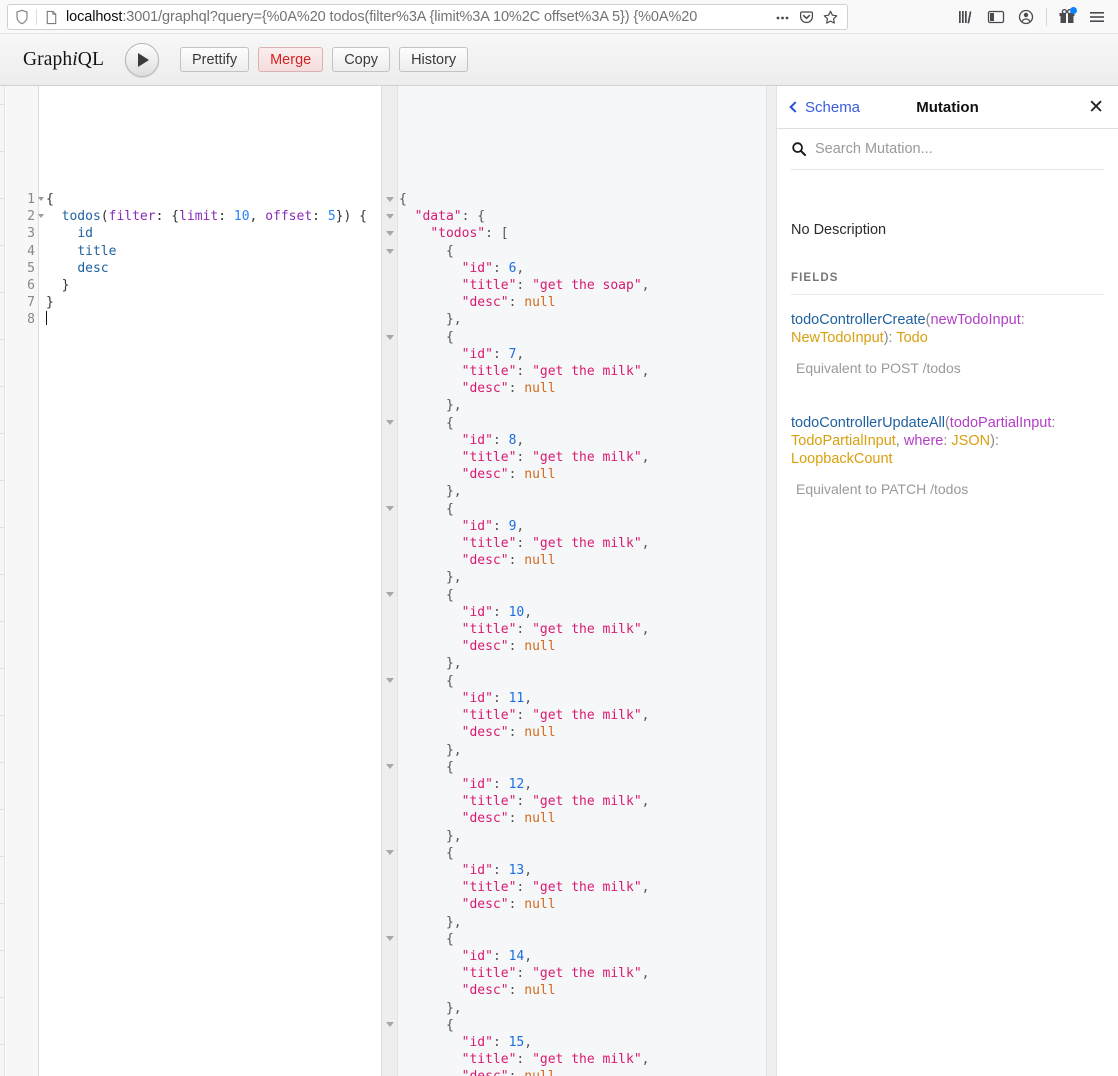 This screenshot has height=1076, width=1118. I want to click on address-divider, so click(36, 17).